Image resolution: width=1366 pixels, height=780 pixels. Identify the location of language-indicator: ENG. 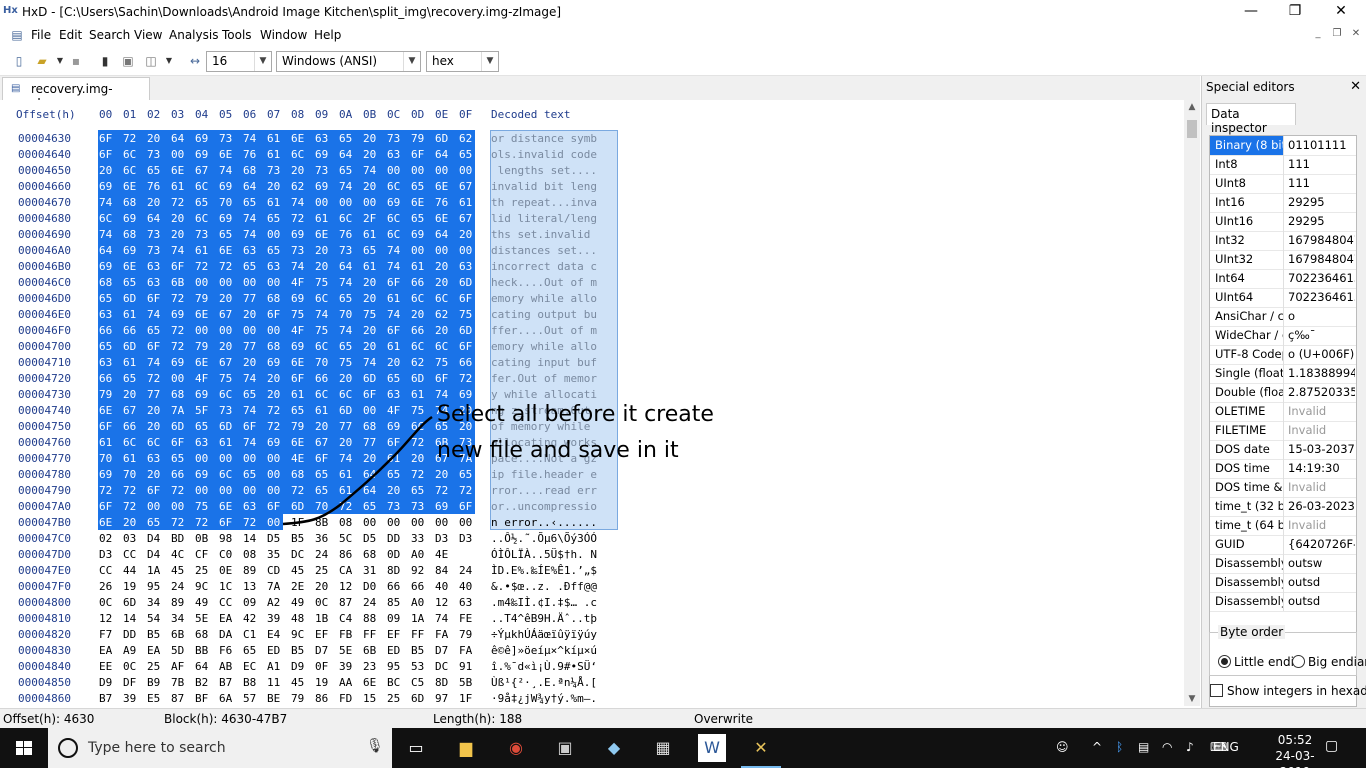
(1226, 747).